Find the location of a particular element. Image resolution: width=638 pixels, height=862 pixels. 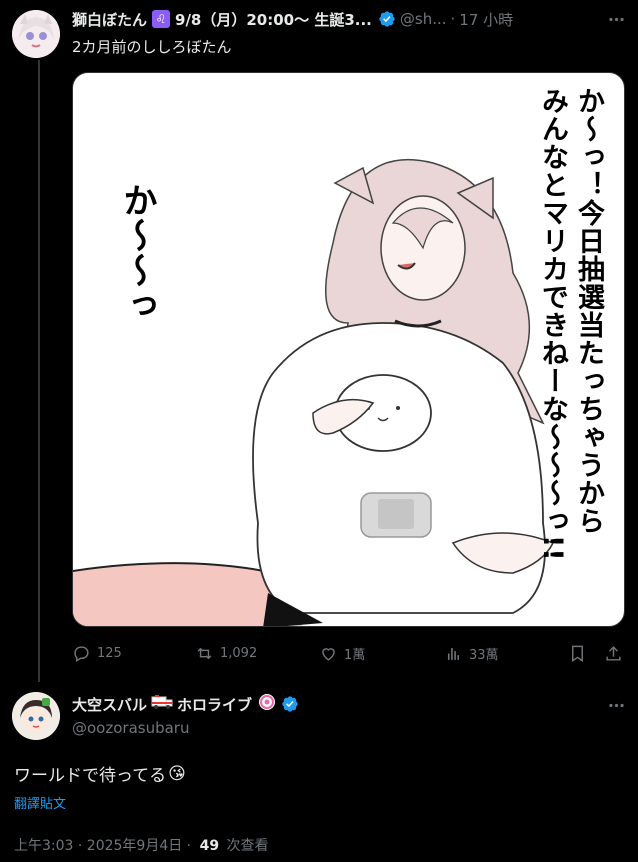

tweet2-text: ワールドで待ってる 😘 is located at coordinates (100, 774).